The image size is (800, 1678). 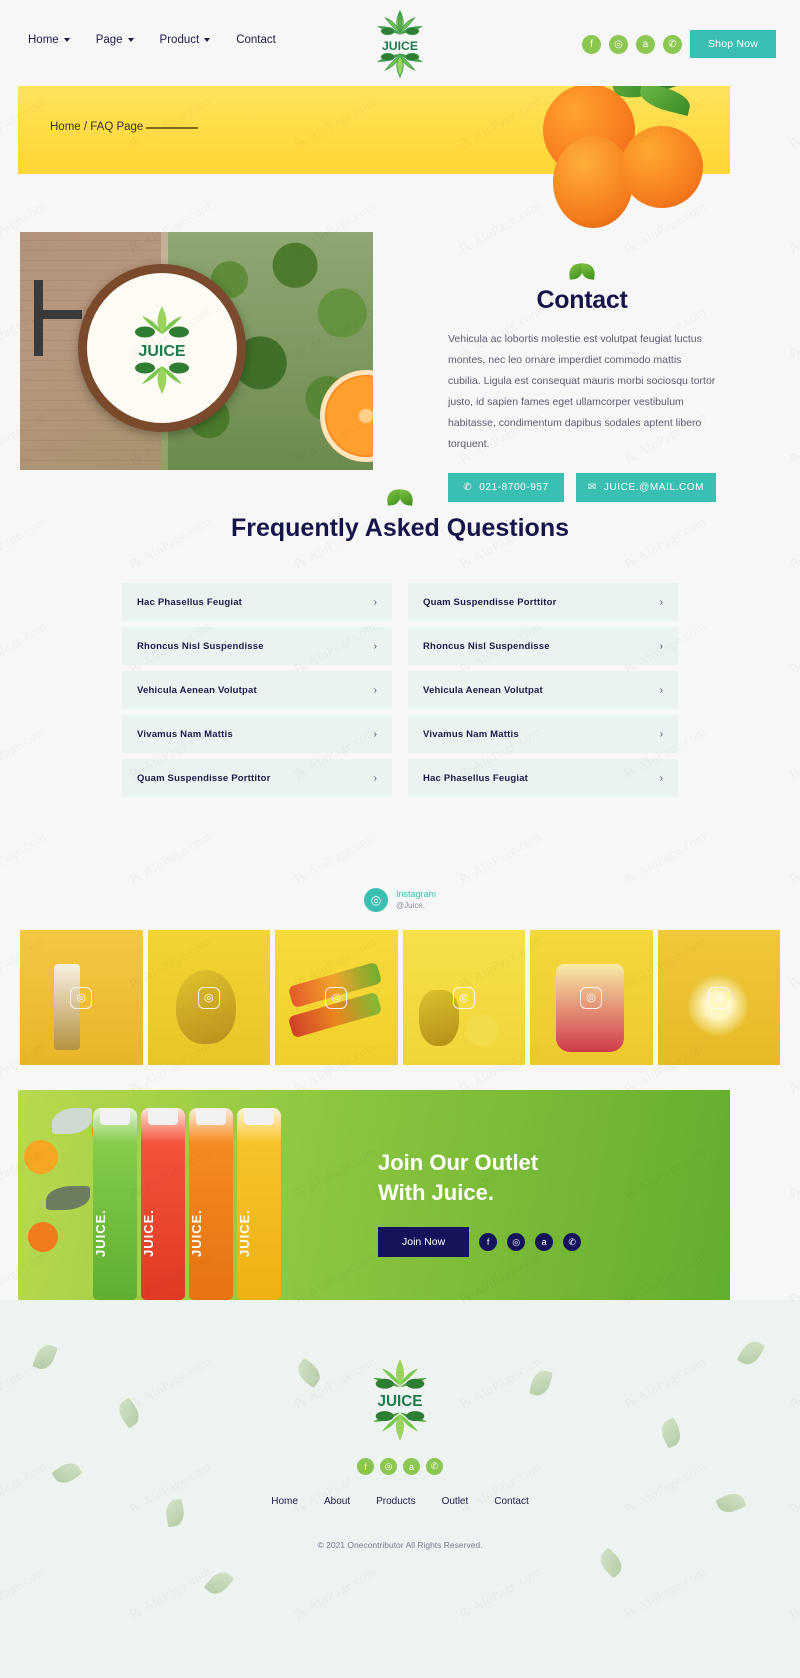 What do you see at coordinates (400, 148) in the screenshot?
I see `page-hero-band: Home / FAQ Page` at bounding box center [400, 148].